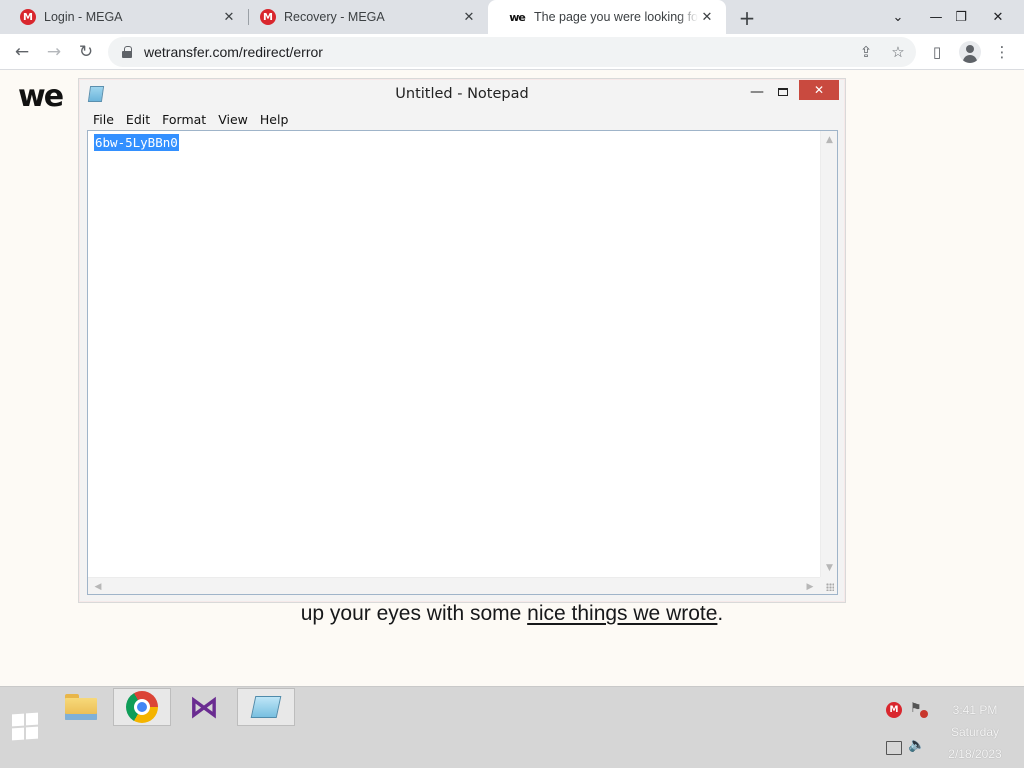  I want to click on tray-mega-icon: M, so click(894, 710).